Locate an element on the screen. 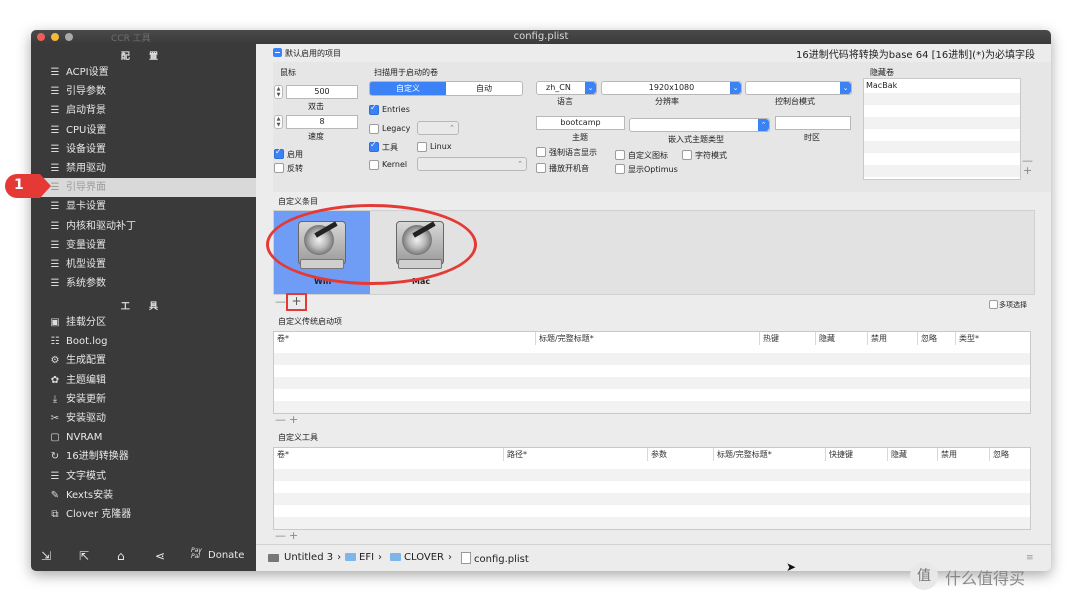  sidebar-item: ✂ 安装驱动 is located at coordinates (143, 418).